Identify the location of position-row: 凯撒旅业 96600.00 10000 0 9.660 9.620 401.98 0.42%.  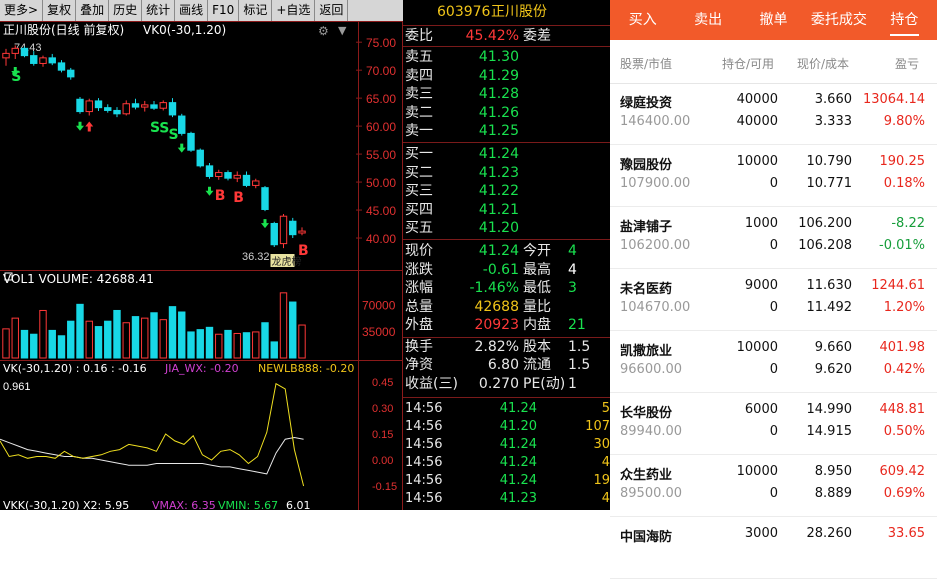
(773, 362).